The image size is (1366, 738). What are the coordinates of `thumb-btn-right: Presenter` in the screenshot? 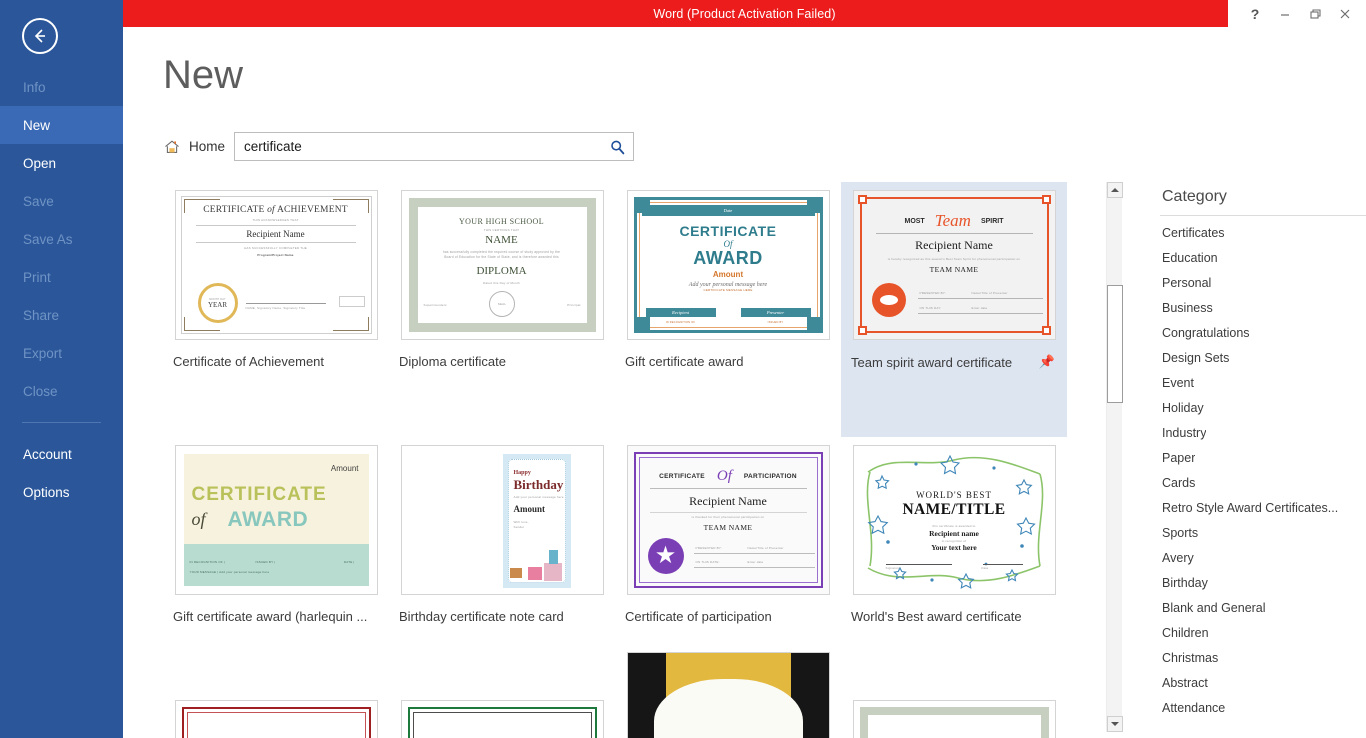 It's located at (775, 312).